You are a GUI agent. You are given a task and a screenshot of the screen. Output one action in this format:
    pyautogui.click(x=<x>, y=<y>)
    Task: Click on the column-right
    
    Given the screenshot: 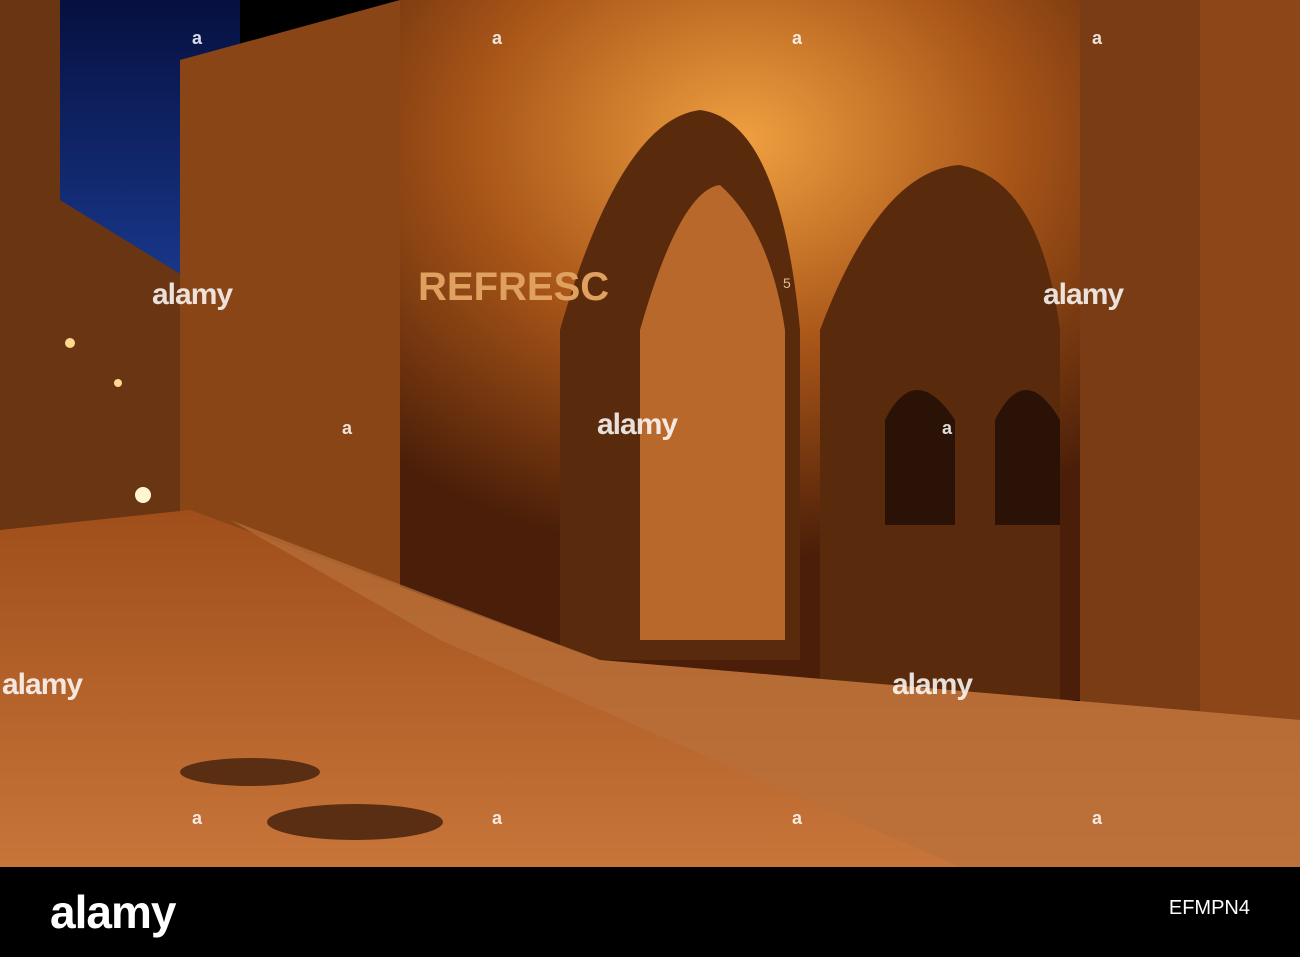 What is the action you would take?
    pyautogui.click(x=1250, y=405)
    